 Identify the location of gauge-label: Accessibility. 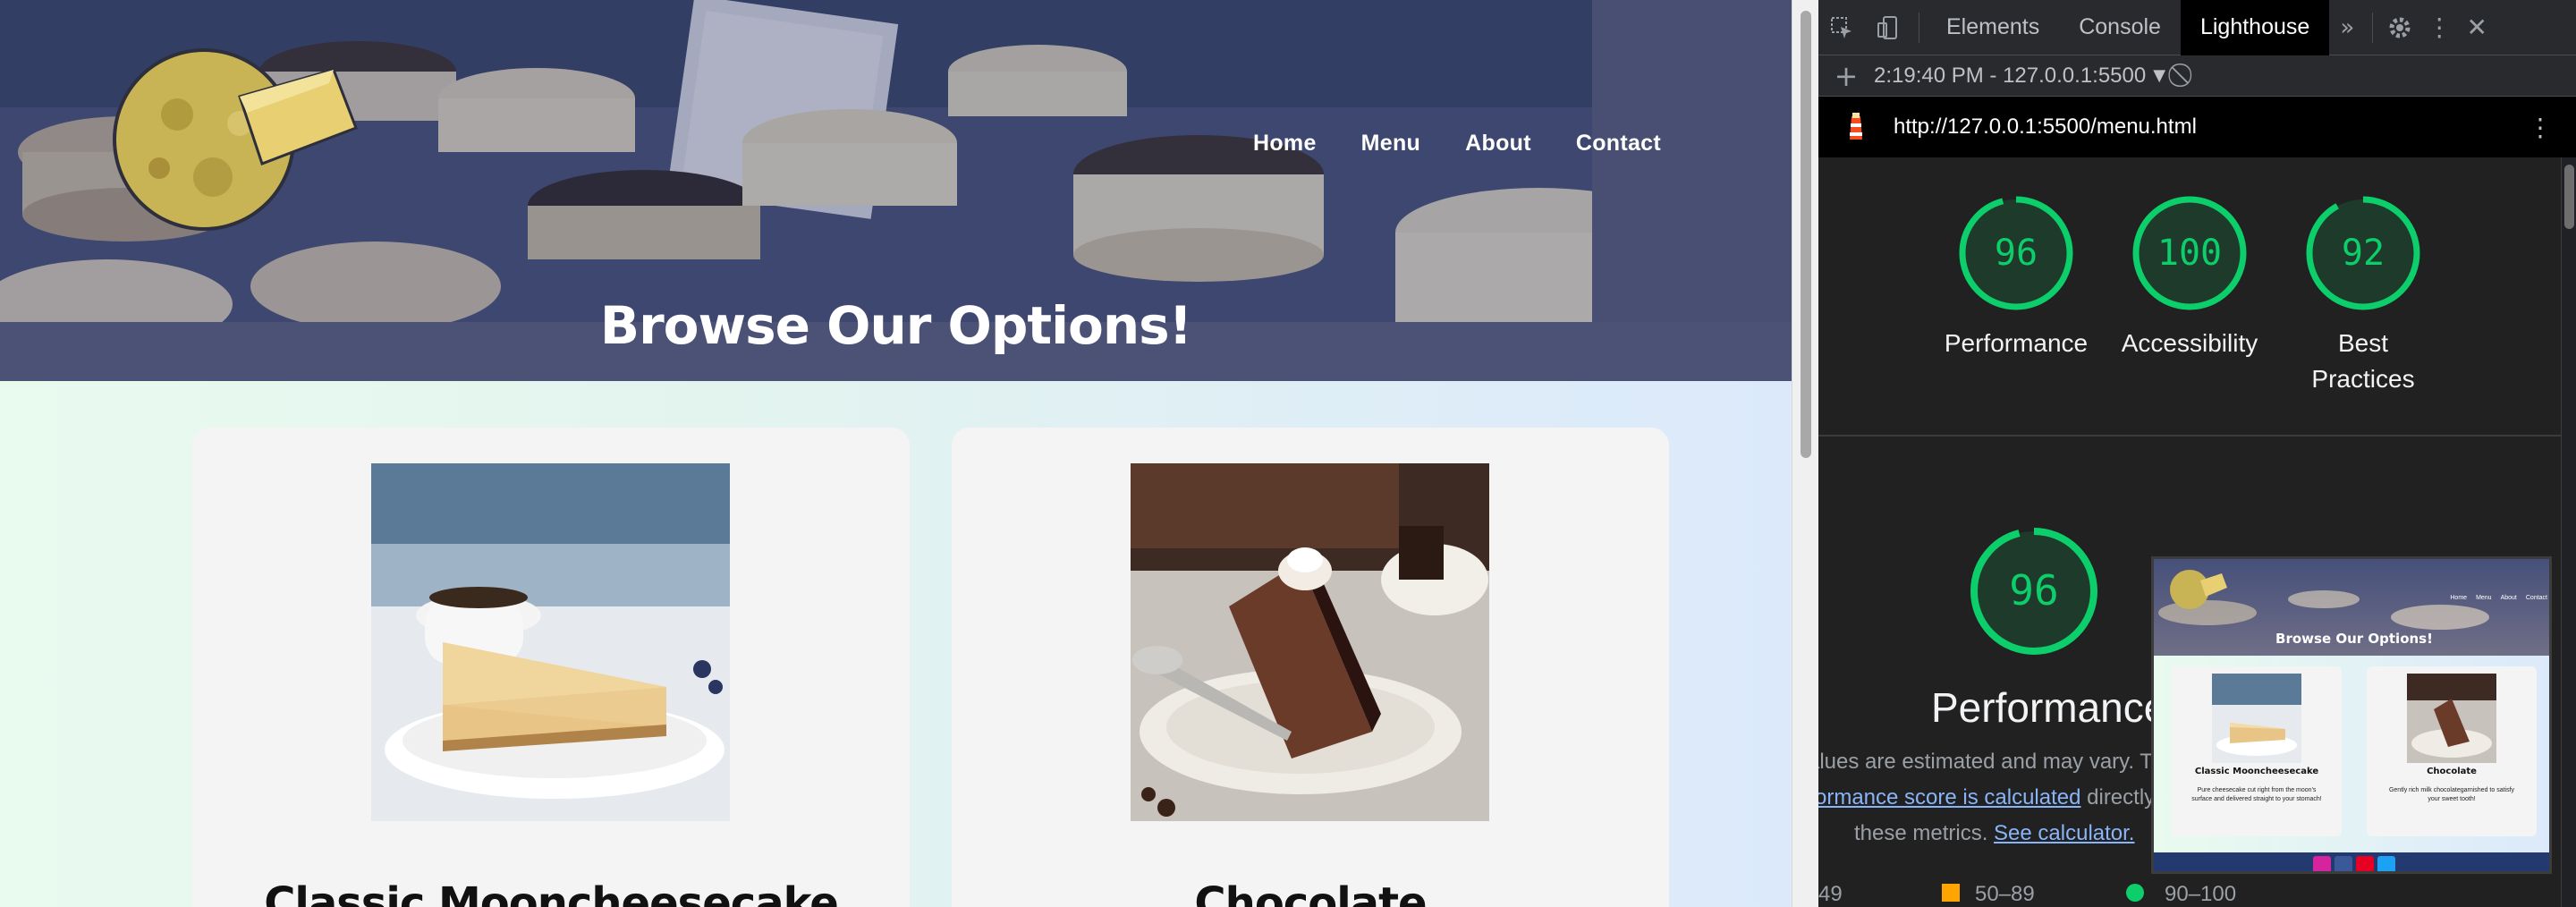
(2189, 343).